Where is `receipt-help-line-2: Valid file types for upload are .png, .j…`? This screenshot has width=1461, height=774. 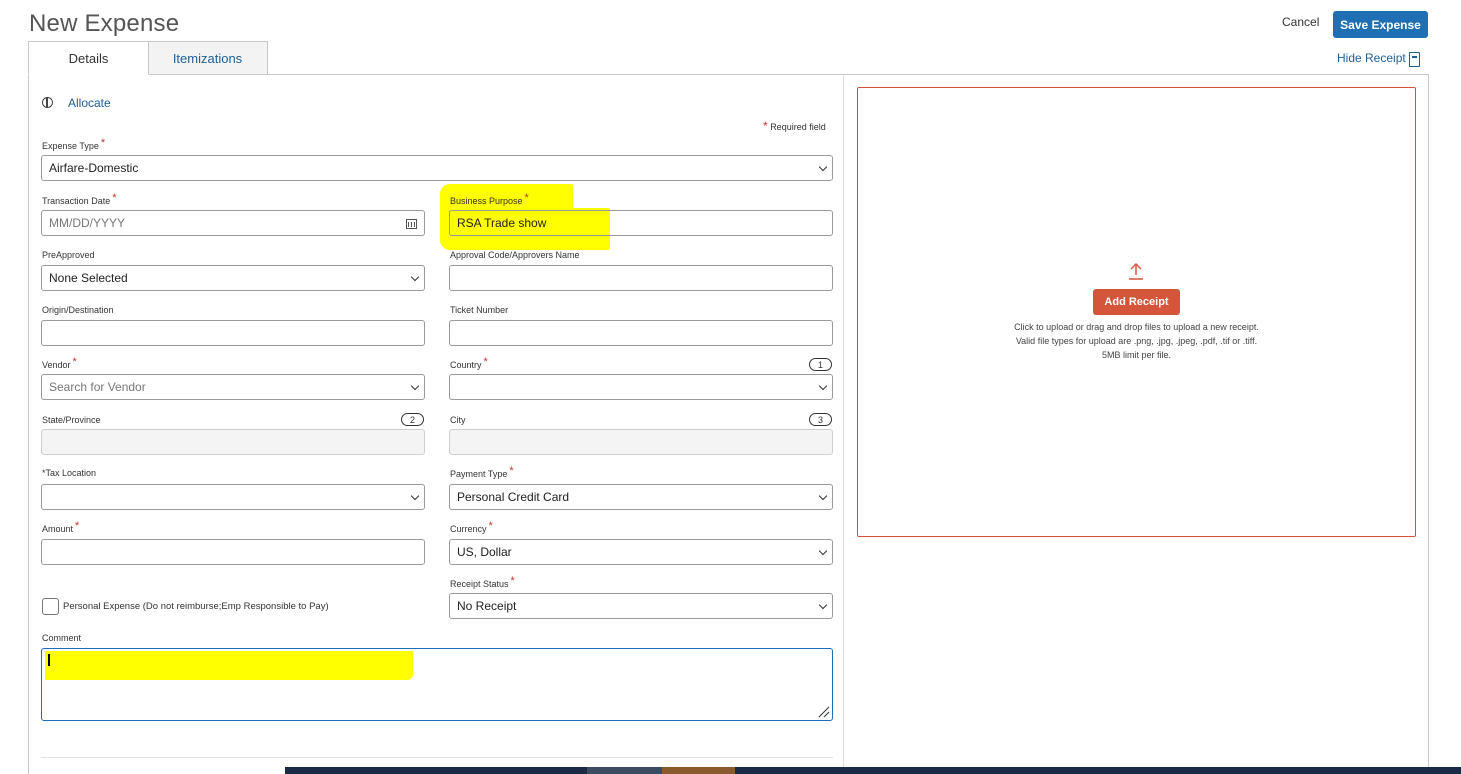 receipt-help-line-2: Valid file types for upload are .png, .j… is located at coordinates (1136, 341).